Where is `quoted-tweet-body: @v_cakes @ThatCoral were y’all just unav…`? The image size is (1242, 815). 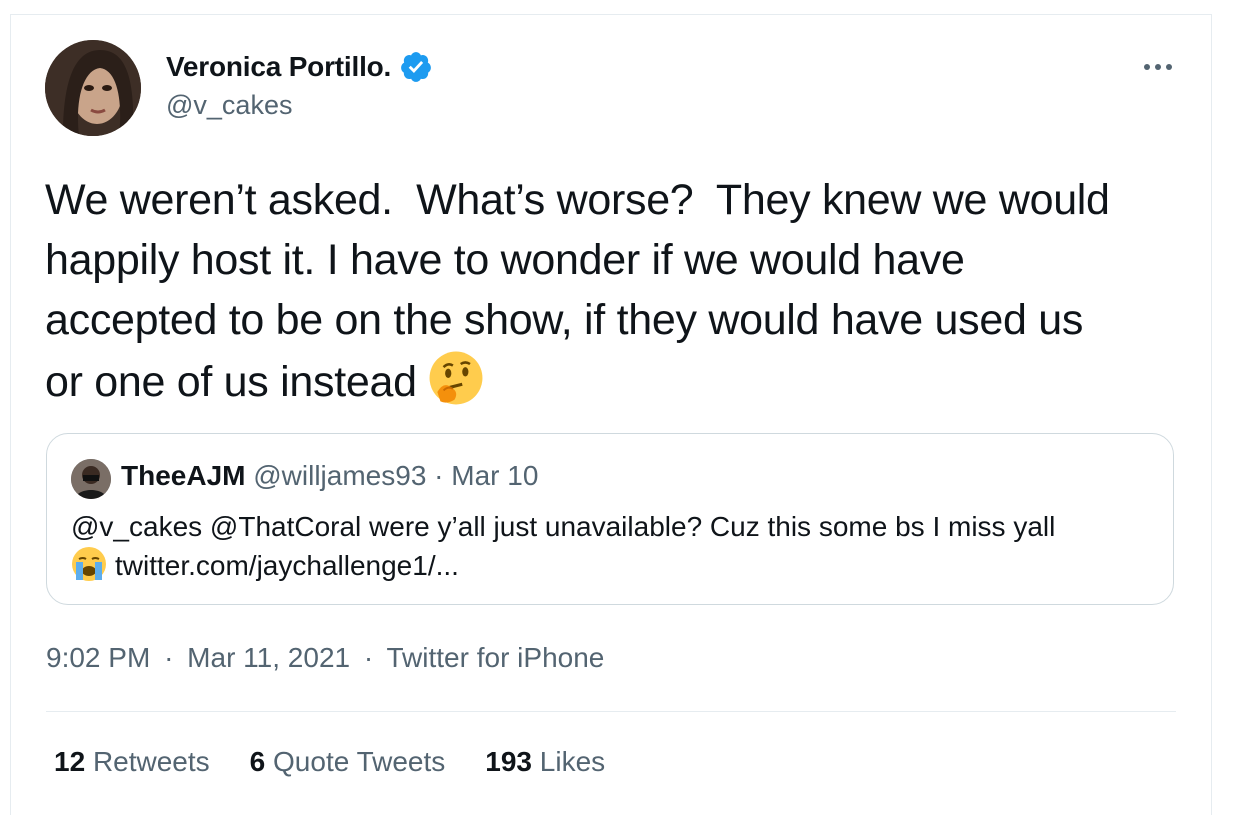
quoted-tweet-body: @v_cakes @ThatCoral were y’all just unav… is located at coordinates (616, 546).